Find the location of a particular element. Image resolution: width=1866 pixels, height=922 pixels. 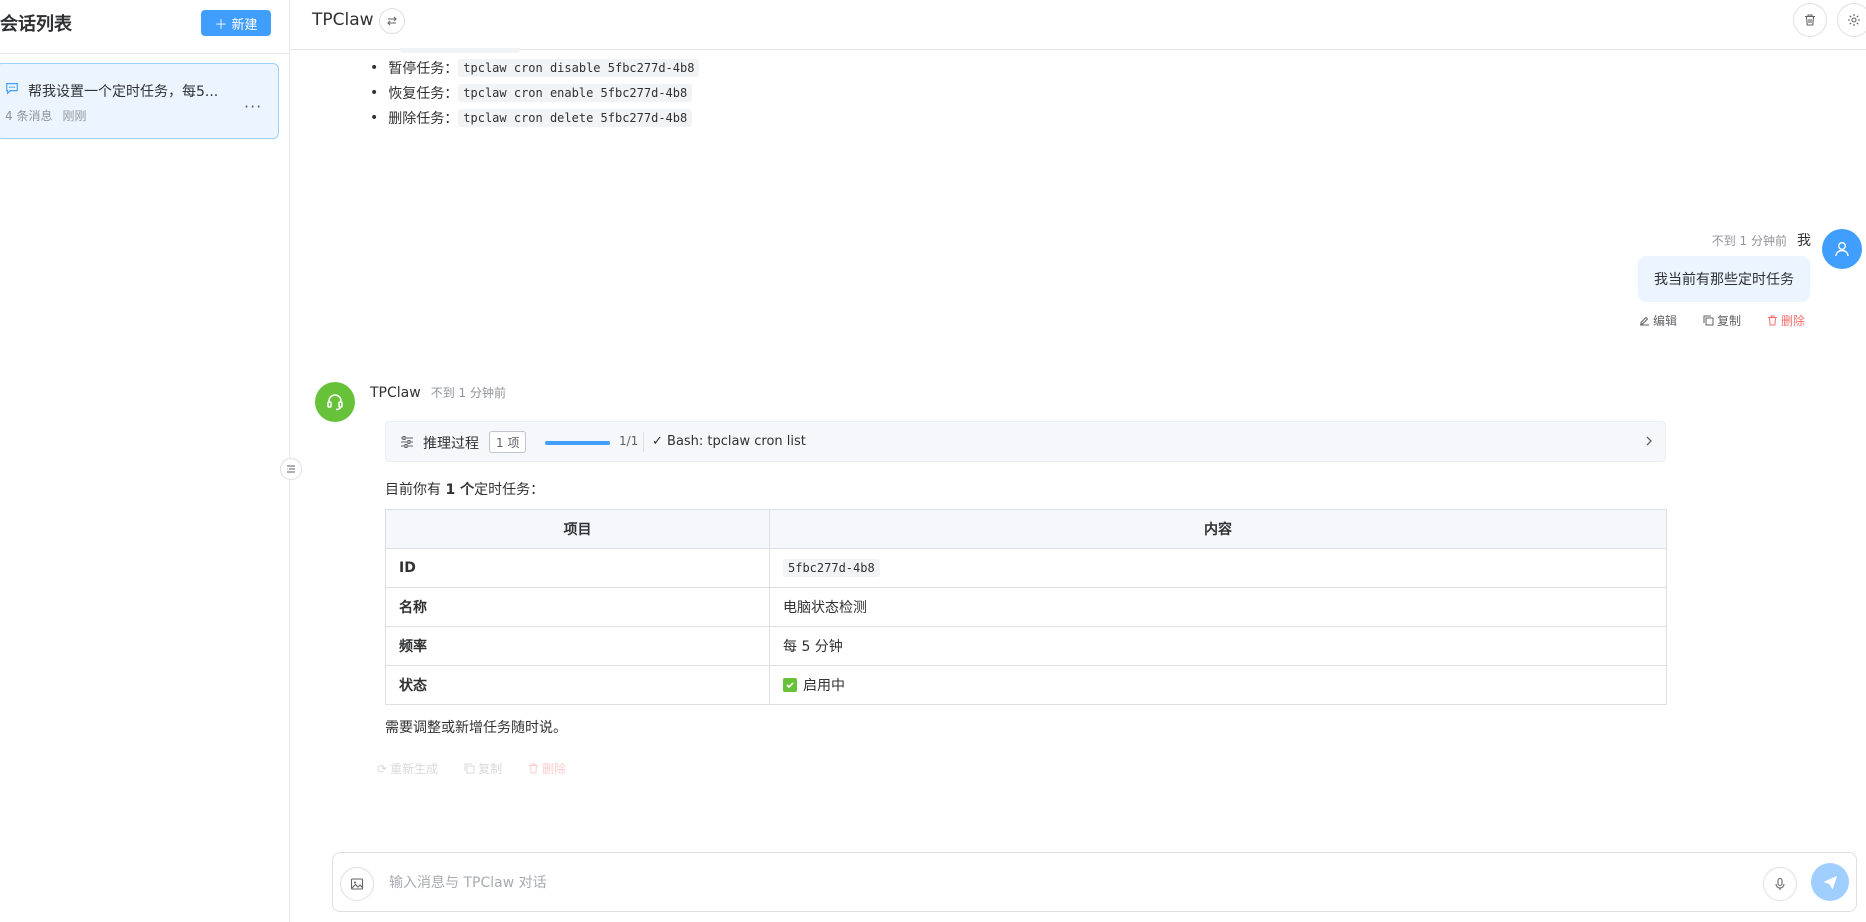

regenerate-button: ⟳ 重新生成 is located at coordinates (407, 768).